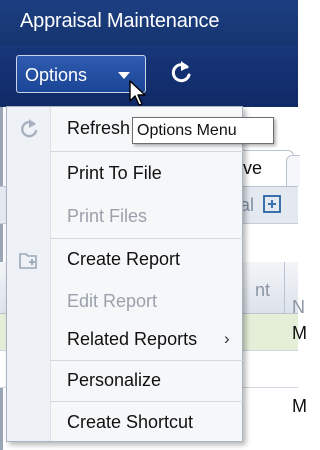  Describe the element at coordinates (120, 21) in the screenshot. I see `window-title: Appraisal Maintenance` at that location.